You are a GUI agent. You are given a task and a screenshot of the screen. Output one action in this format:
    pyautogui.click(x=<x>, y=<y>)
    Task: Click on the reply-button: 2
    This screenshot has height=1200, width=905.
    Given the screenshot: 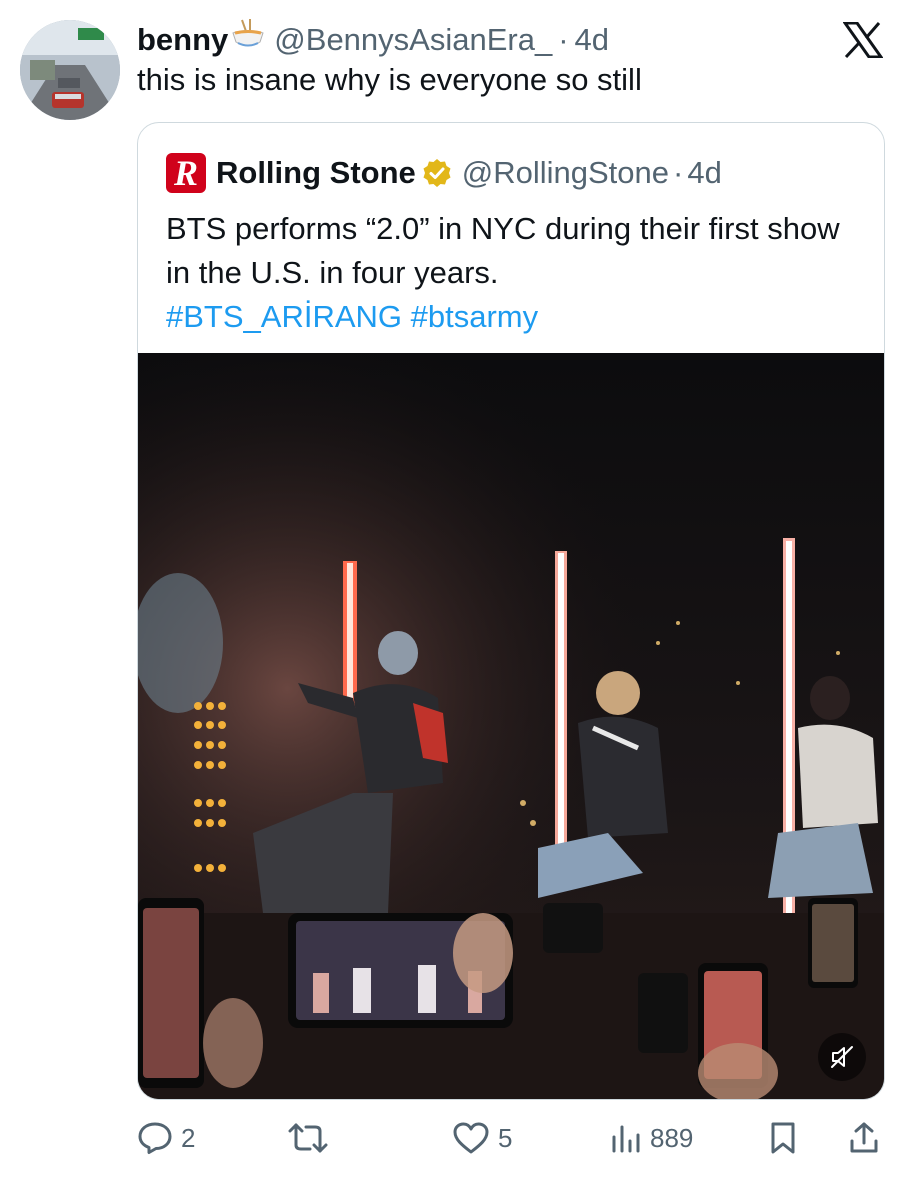 What is the action you would take?
    pyautogui.click(x=166, y=1138)
    